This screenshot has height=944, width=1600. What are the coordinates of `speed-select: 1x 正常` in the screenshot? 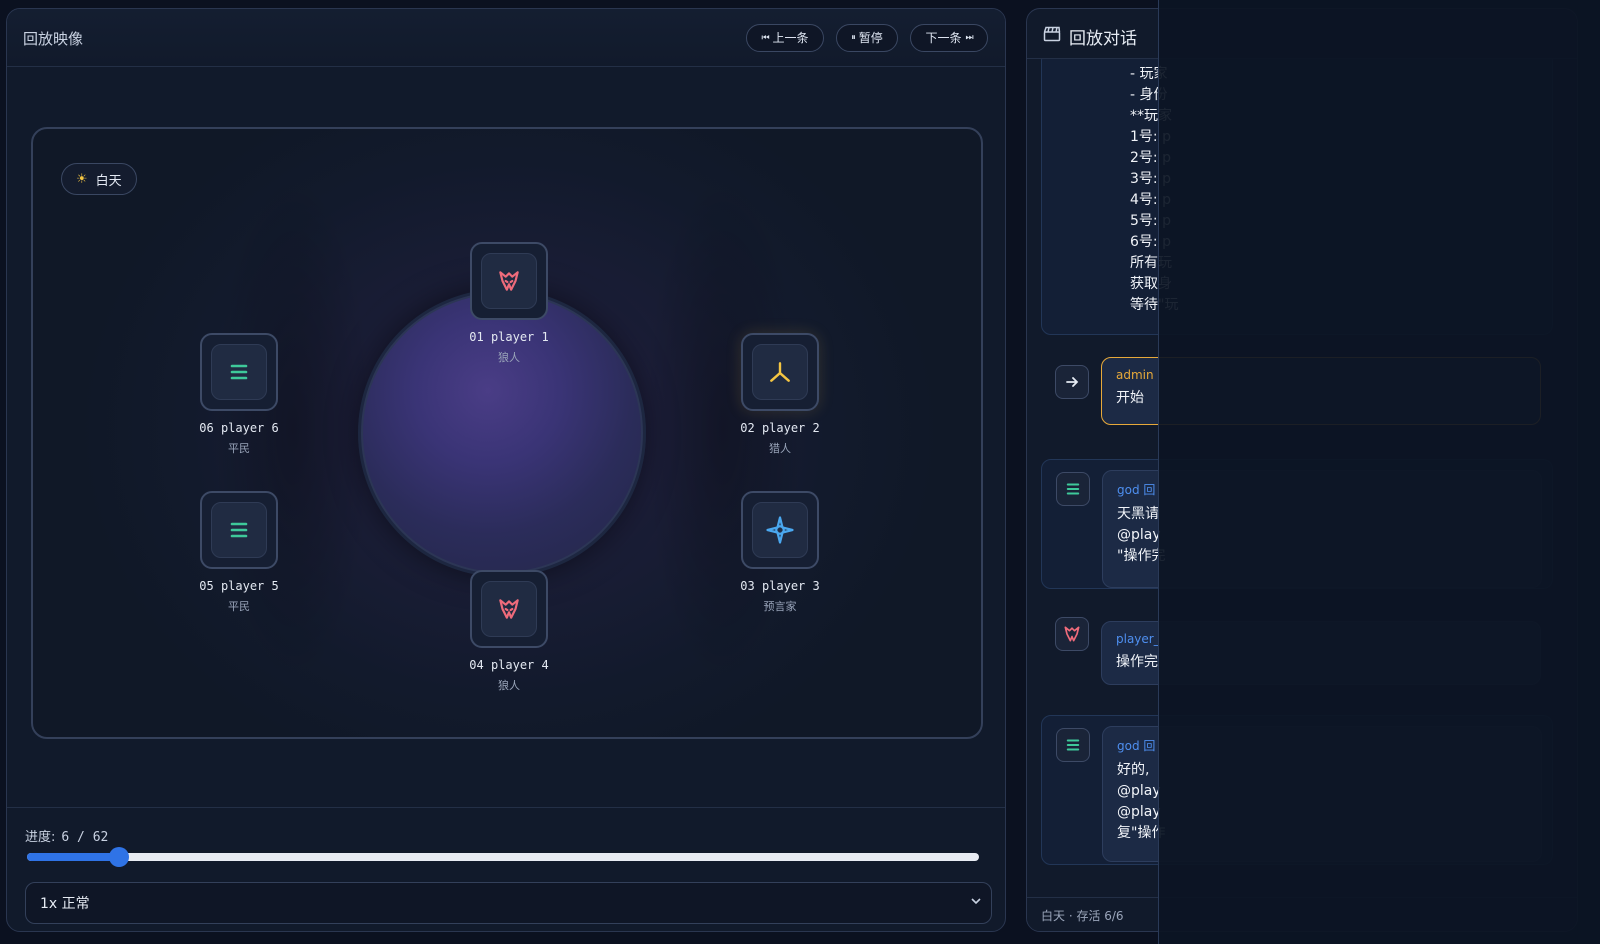 It's located at (508, 903).